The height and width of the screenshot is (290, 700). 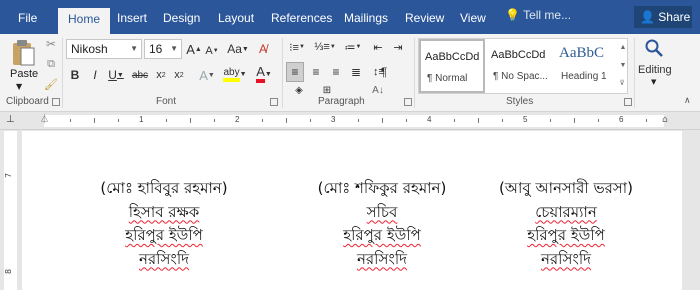 I want to click on font-launcher-icon, so click(x=274, y=102).